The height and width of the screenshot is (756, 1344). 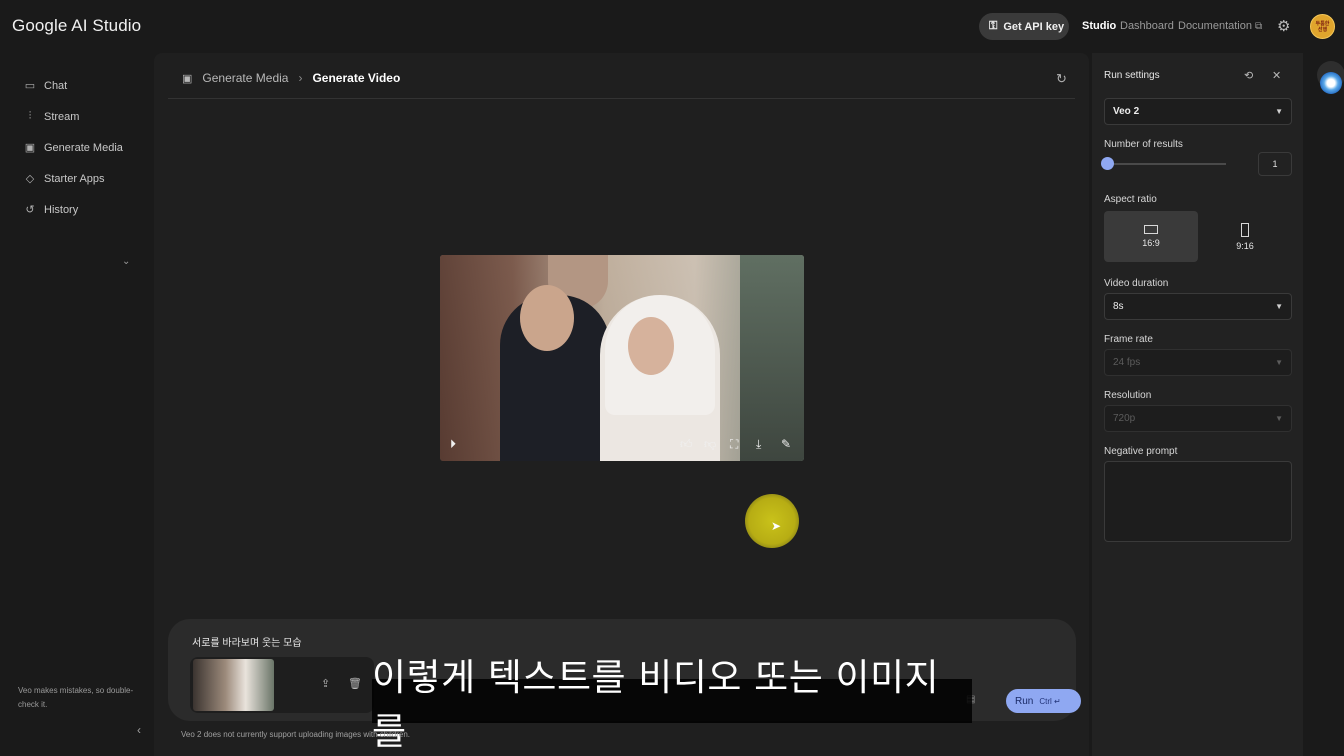 I want to click on video-figure-bride-face, so click(x=651, y=346).